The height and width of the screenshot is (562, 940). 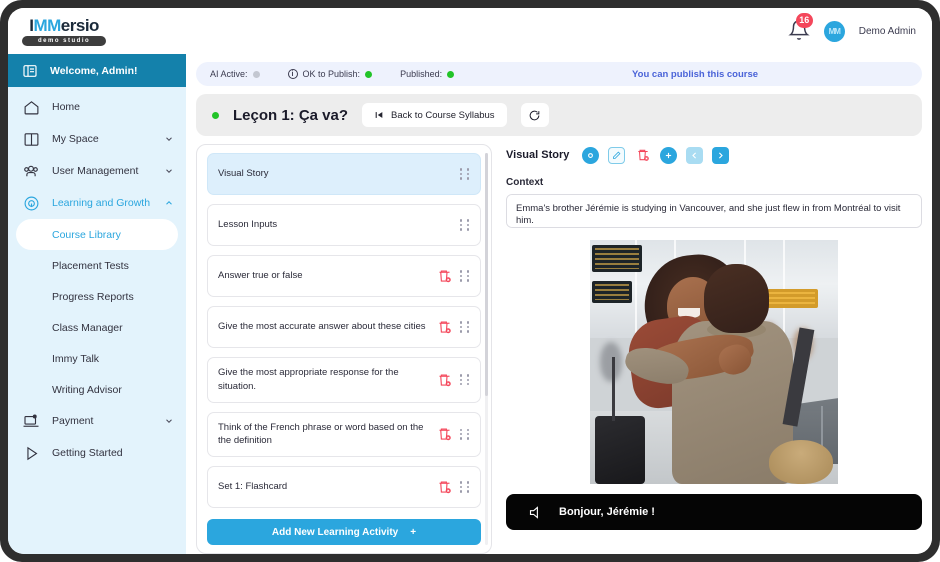 What do you see at coordinates (421, 74) in the screenshot?
I see `status-published-label: Published:` at bounding box center [421, 74].